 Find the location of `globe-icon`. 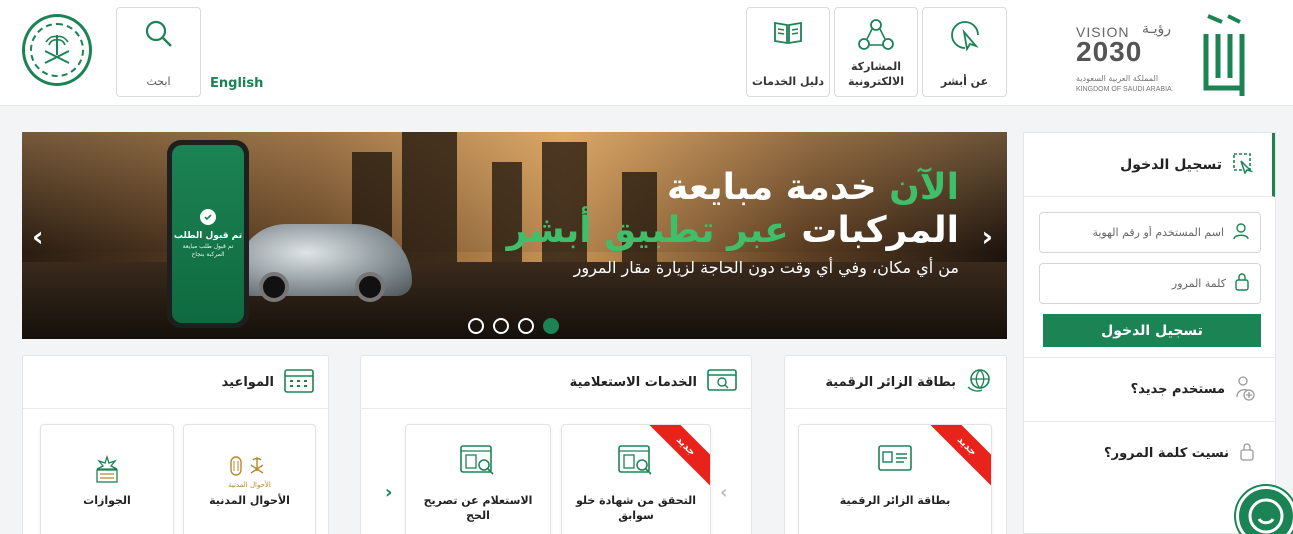

globe-icon is located at coordinates (979, 382).